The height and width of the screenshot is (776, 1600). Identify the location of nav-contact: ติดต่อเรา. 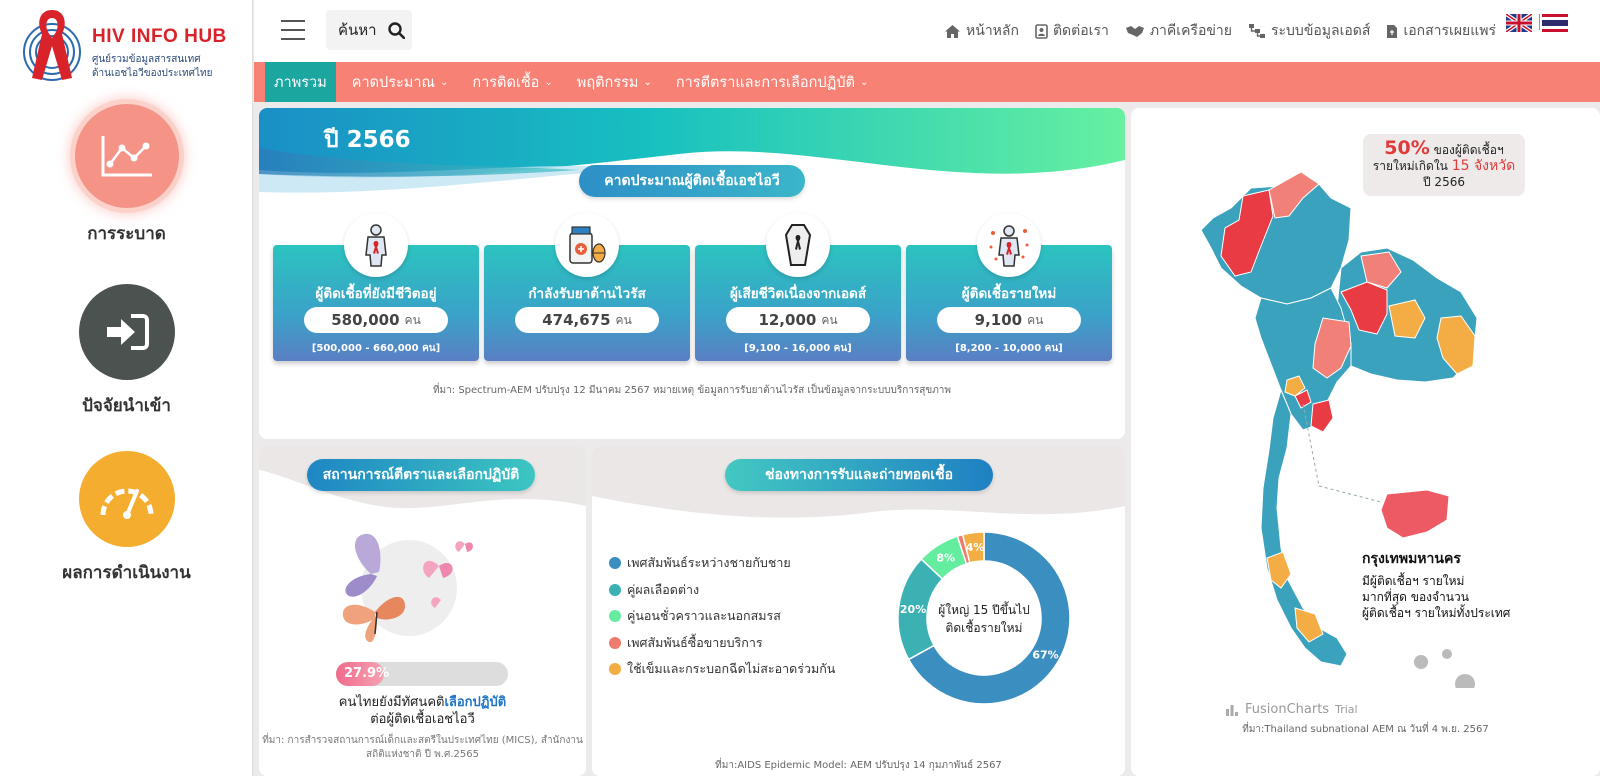
(1072, 31).